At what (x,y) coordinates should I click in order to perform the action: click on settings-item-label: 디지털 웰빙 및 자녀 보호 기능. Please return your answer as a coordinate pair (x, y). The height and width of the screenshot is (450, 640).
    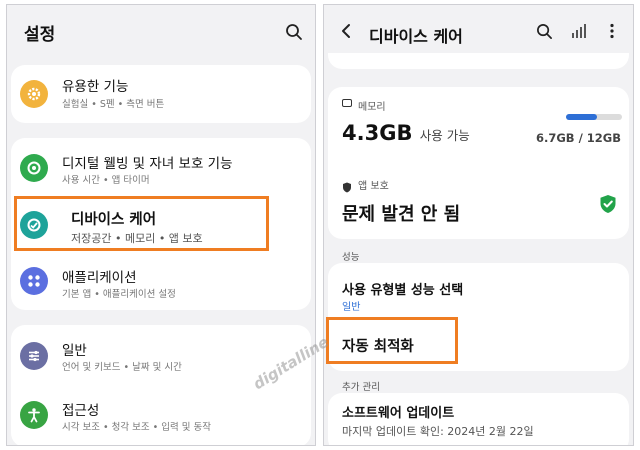
    Looking at the image, I should click on (147, 164).